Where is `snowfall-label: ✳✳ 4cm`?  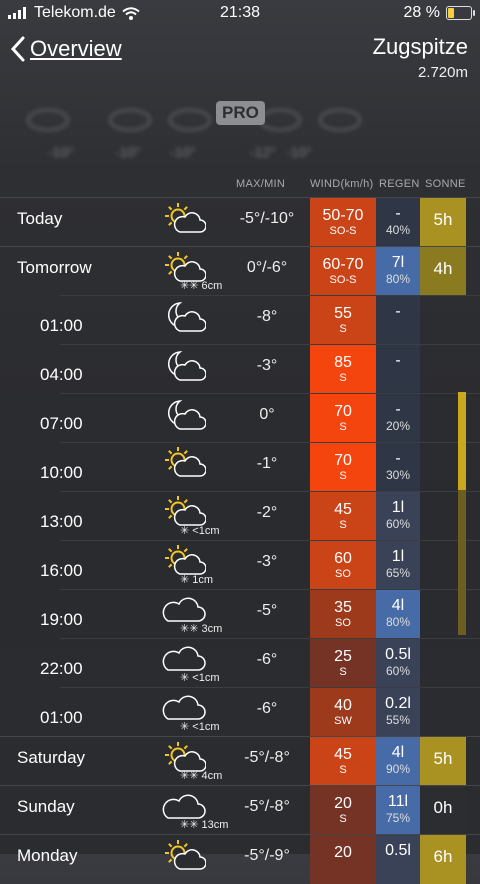
snowfall-label: ✳✳ 4cm is located at coordinates (201, 775).